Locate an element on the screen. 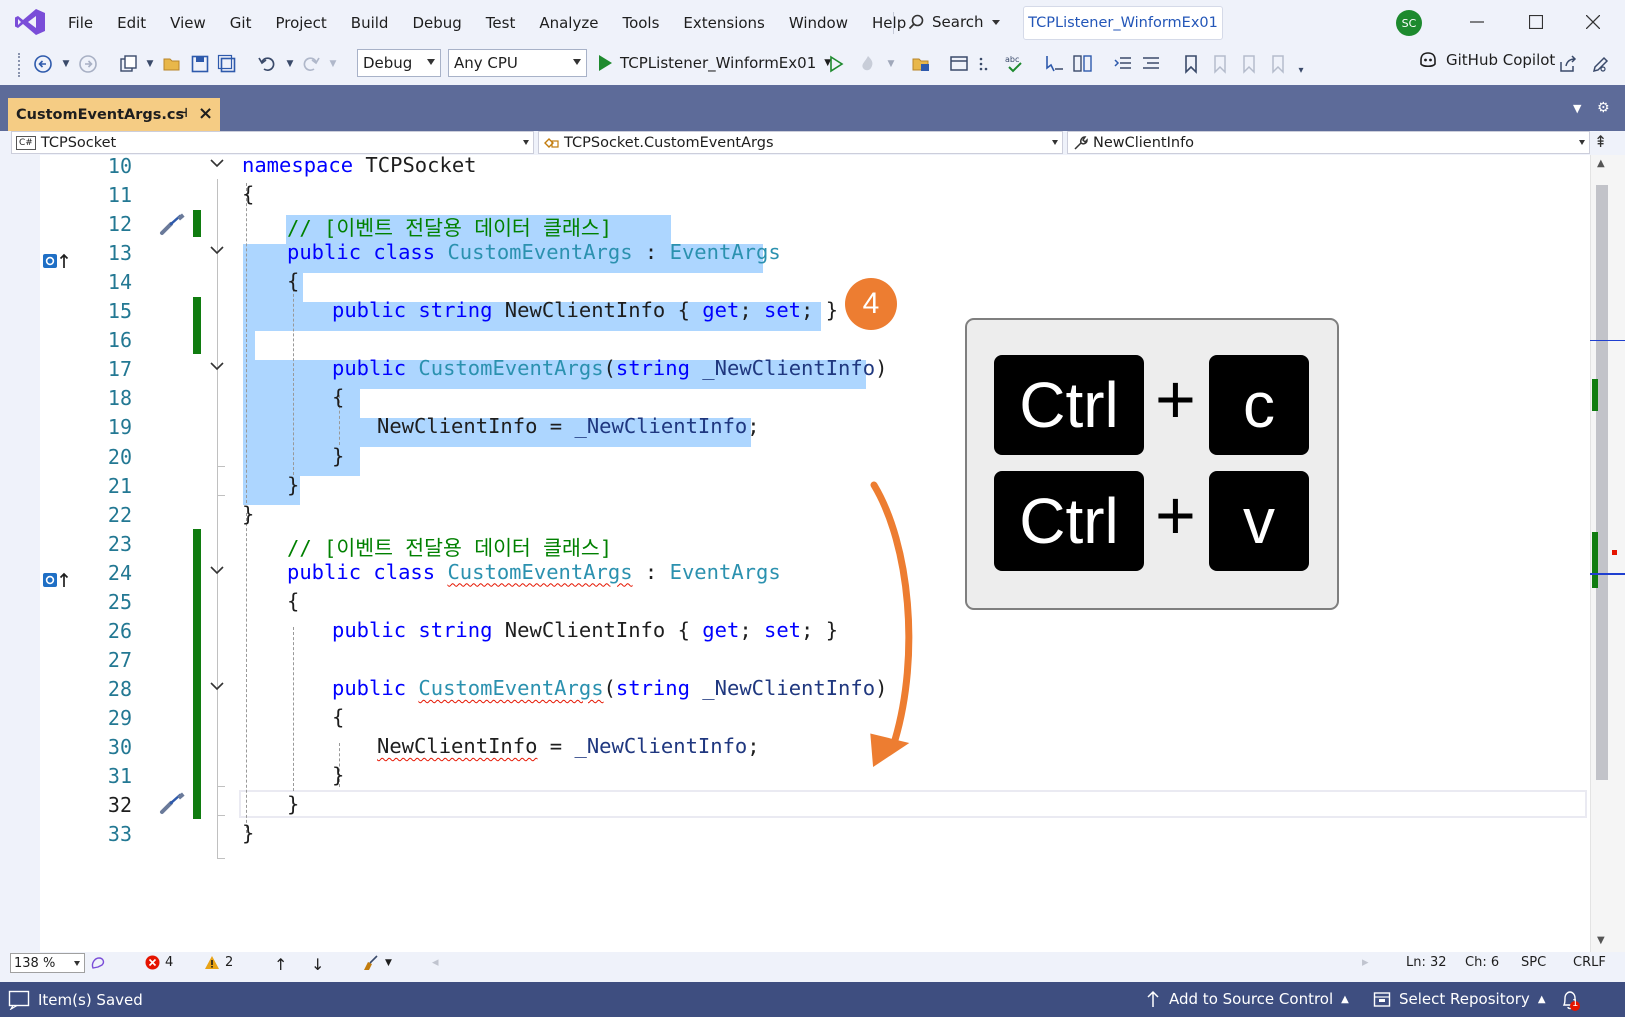  code-line: 20} is located at coordinates (795, 456).